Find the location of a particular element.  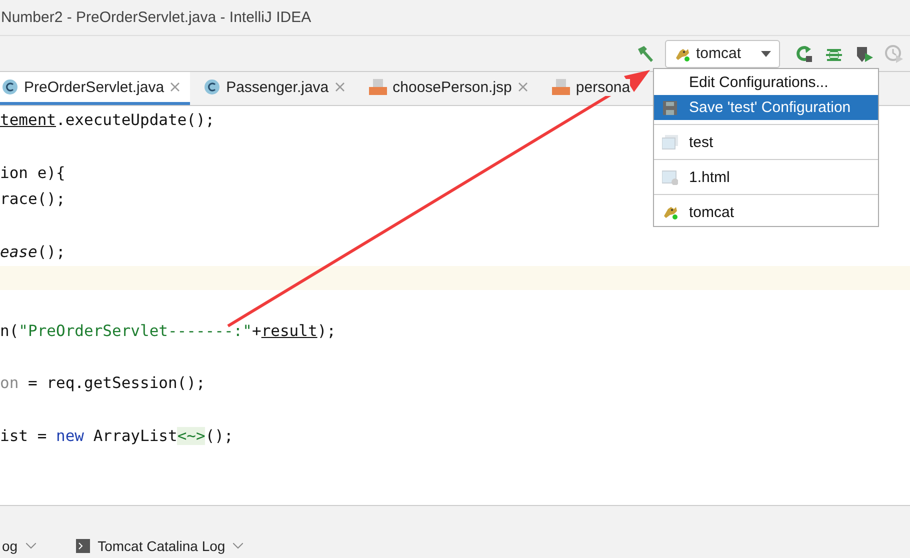

run-configuration-dropdown: tomcat is located at coordinates (722, 54).